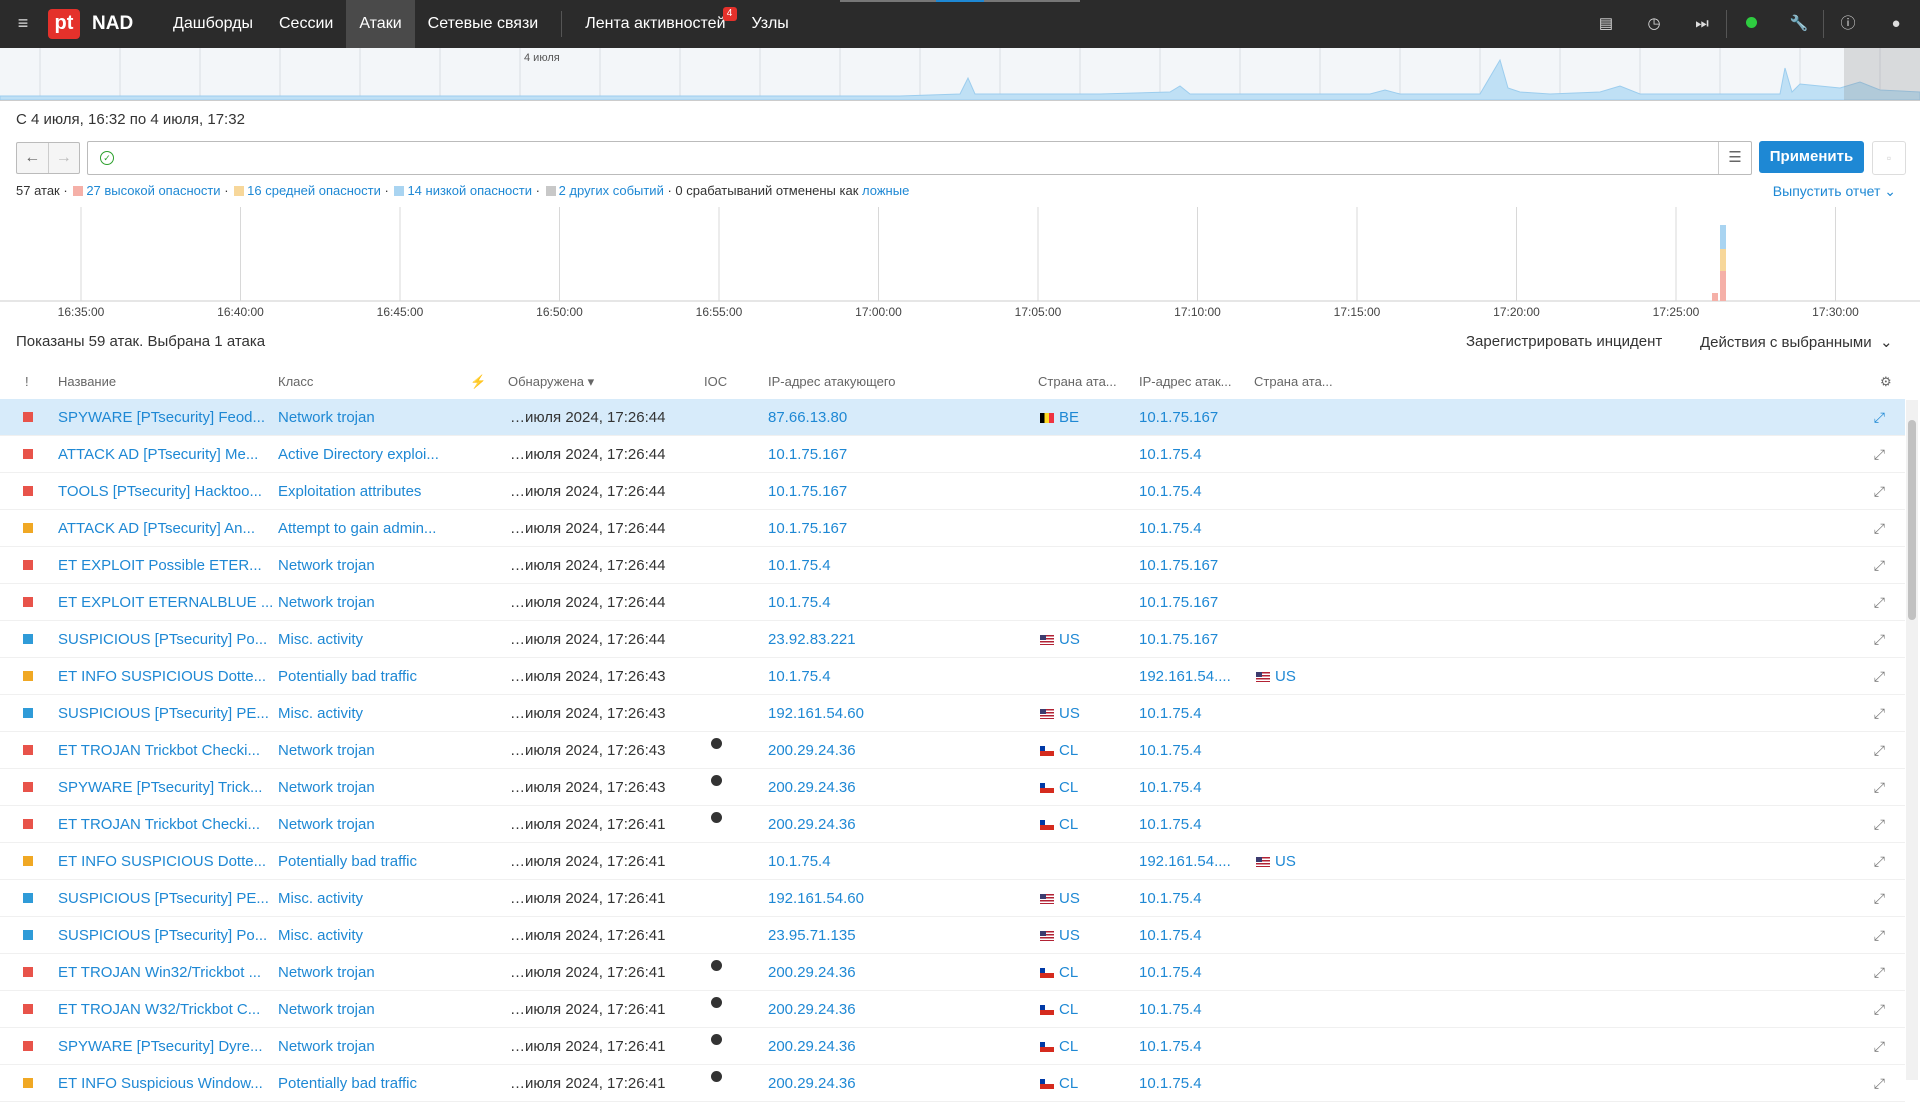 The width and height of the screenshot is (1920, 1102). Describe the element at coordinates (611, 190) in the screenshot. I see `summary-other-link: 2 других событий` at that location.